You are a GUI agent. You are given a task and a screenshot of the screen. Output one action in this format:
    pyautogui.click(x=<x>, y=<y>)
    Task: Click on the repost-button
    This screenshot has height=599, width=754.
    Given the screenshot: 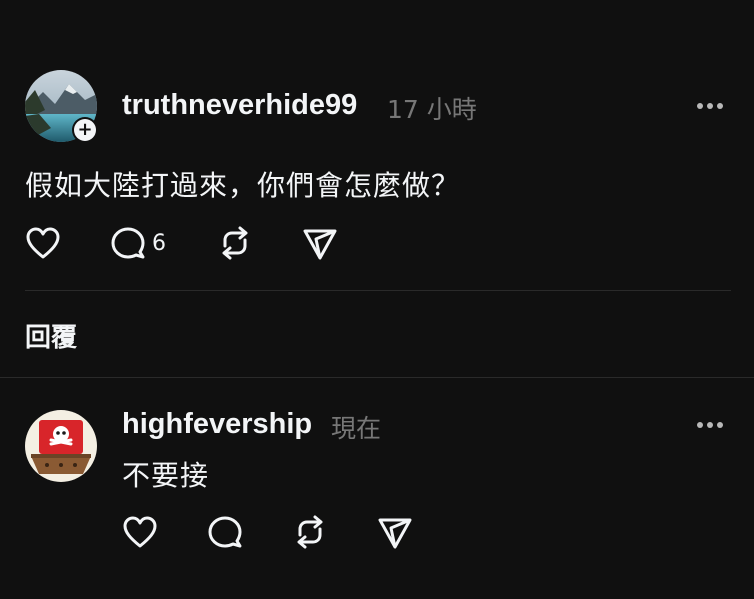 What is the action you would take?
    pyautogui.click(x=235, y=243)
    